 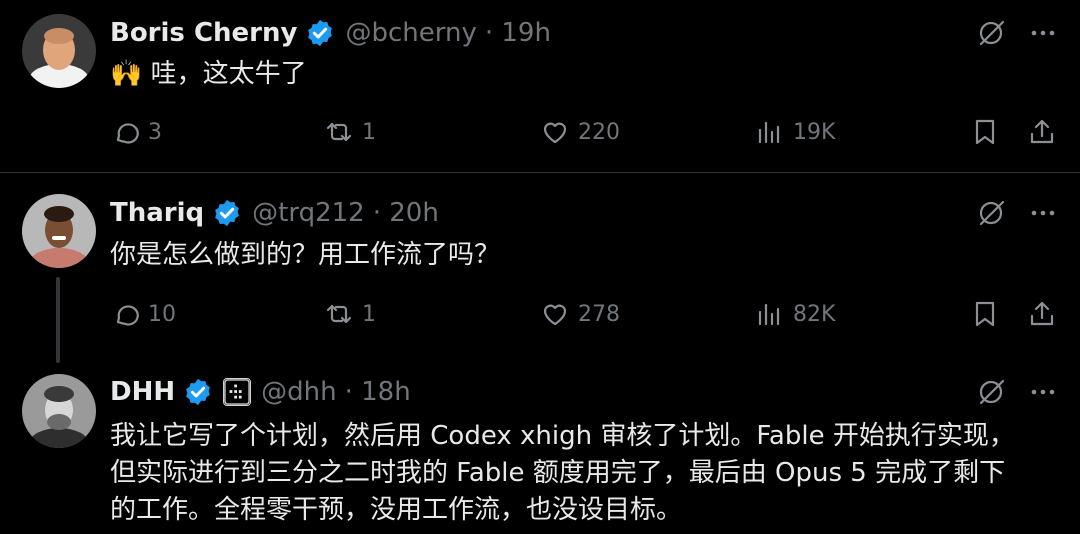 I want to click on like-button: 278, so click(x=580, y=314).